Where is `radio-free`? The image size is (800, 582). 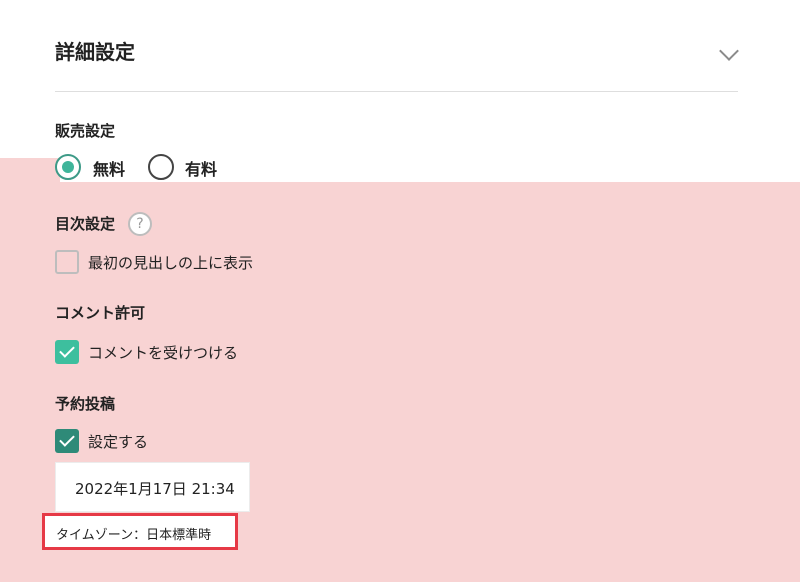 radio-free is located at coordinates (68, 167).